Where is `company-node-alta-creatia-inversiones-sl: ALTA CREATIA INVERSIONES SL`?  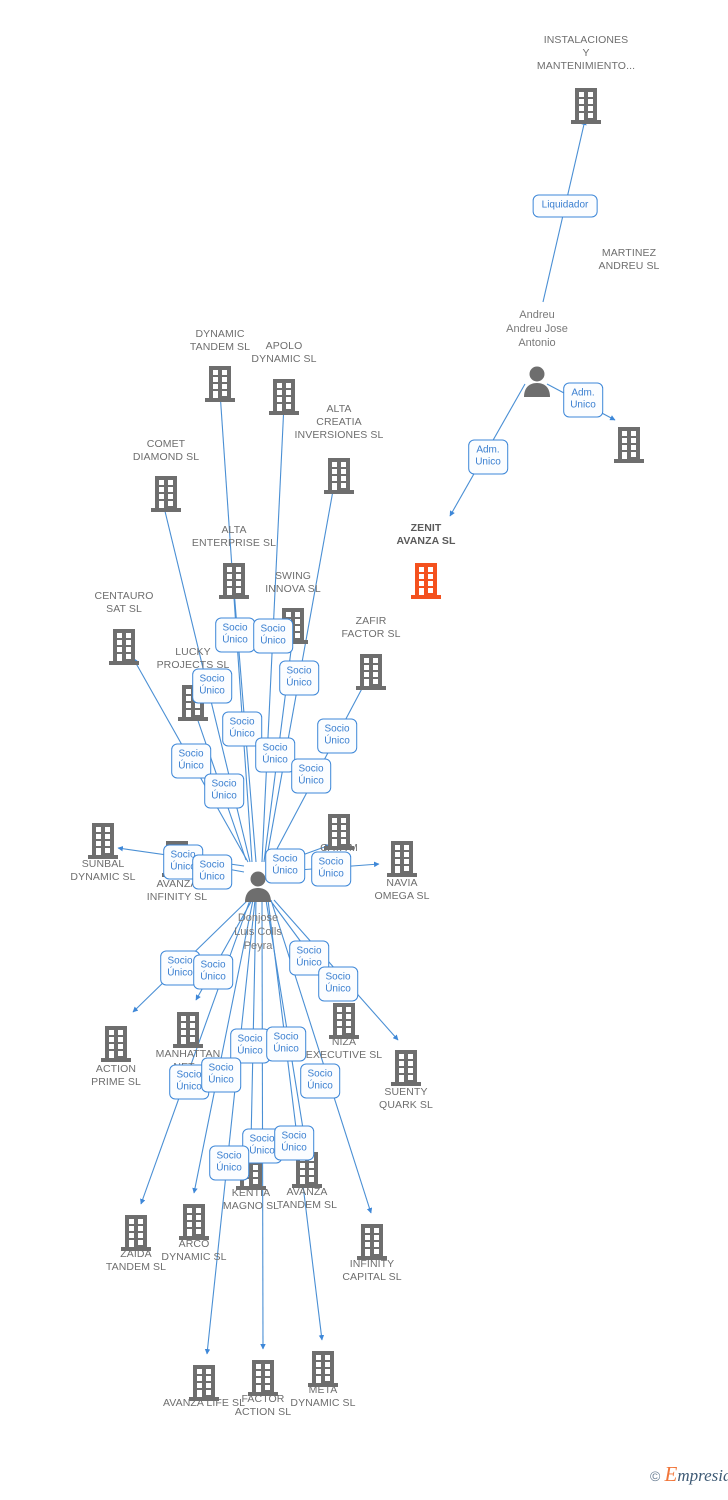
company-node-alta-creatia-inversiones-sl: ALTA CREATIA INVERSIONES SL is located at coordinates (339, 422).